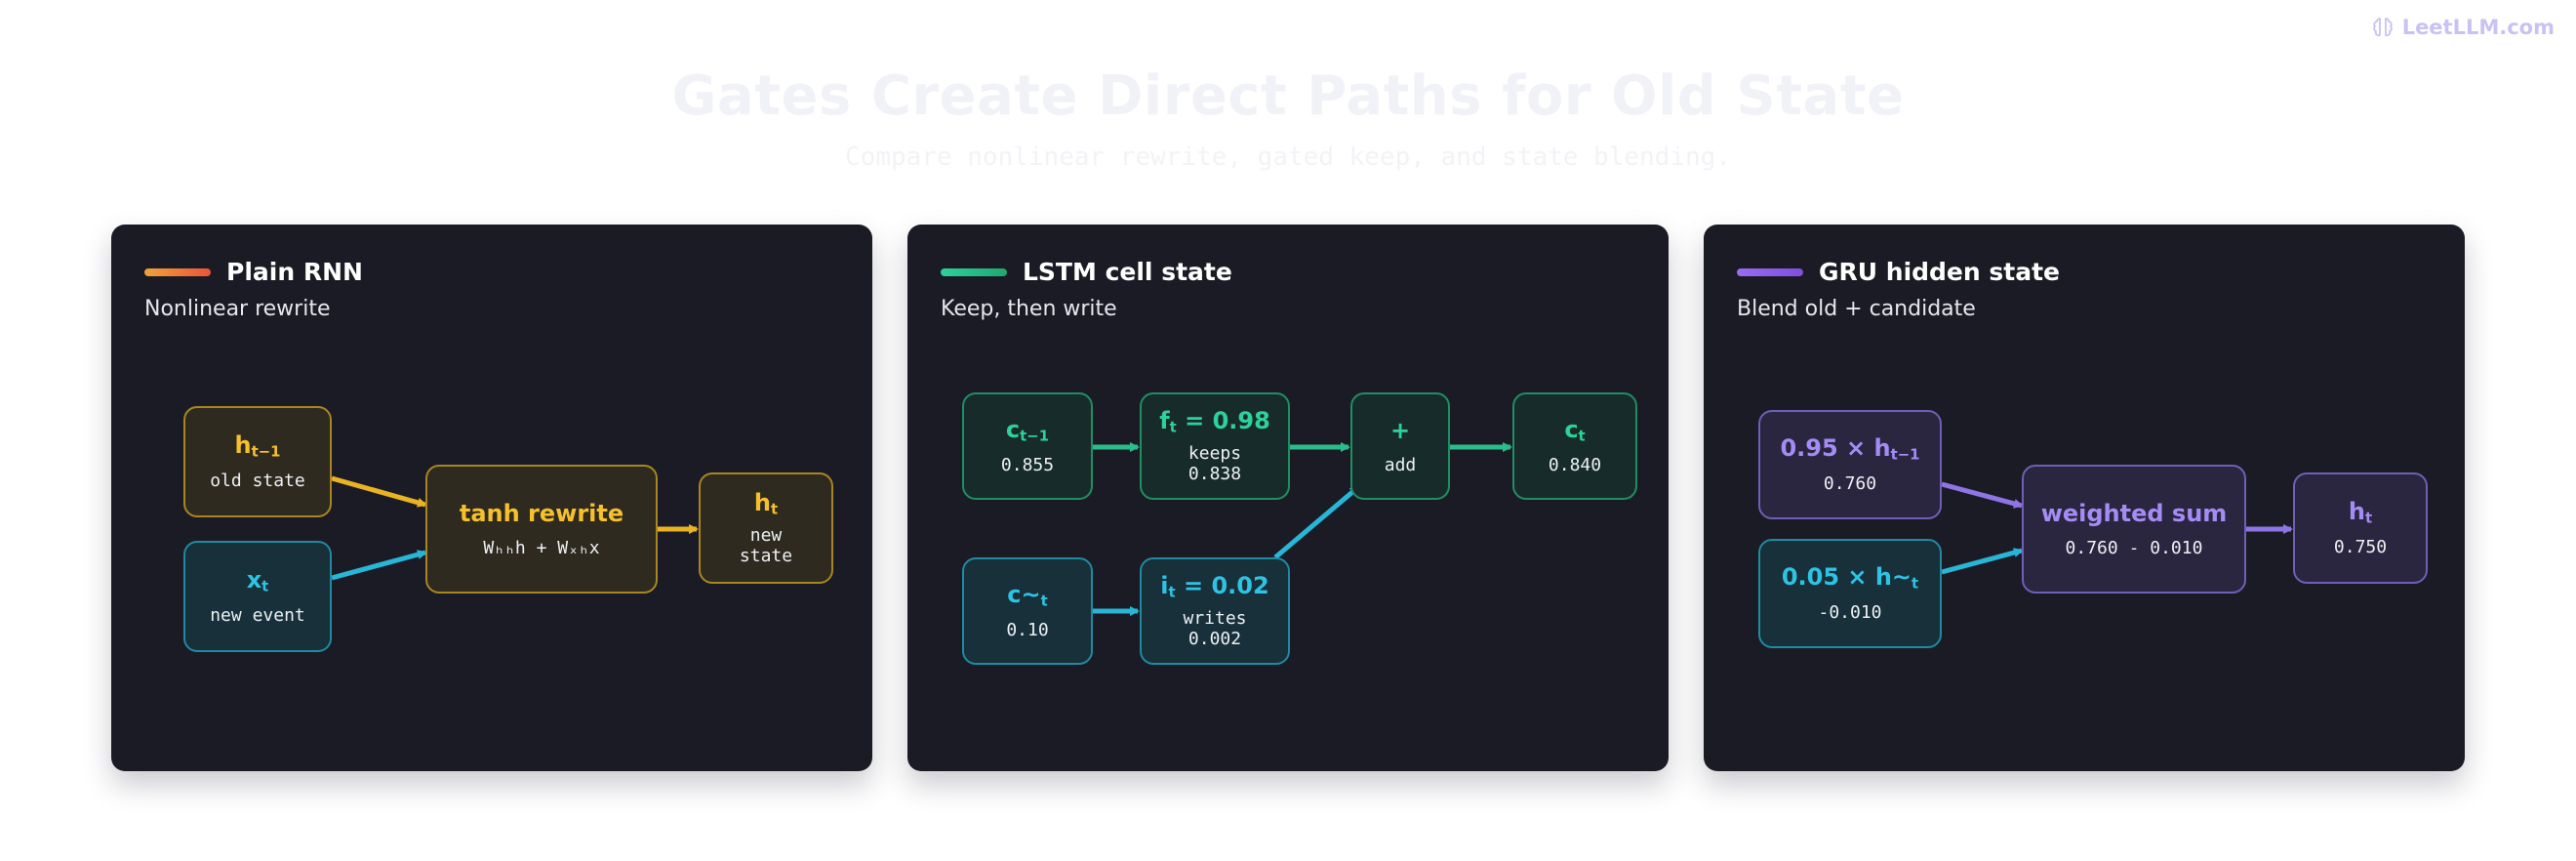 This screenshot has width=2576, height=861. What do you see at coordinates (1400, 446) in the screenshot?
I see `node-add: + add` at bounding box center [1400, 446].